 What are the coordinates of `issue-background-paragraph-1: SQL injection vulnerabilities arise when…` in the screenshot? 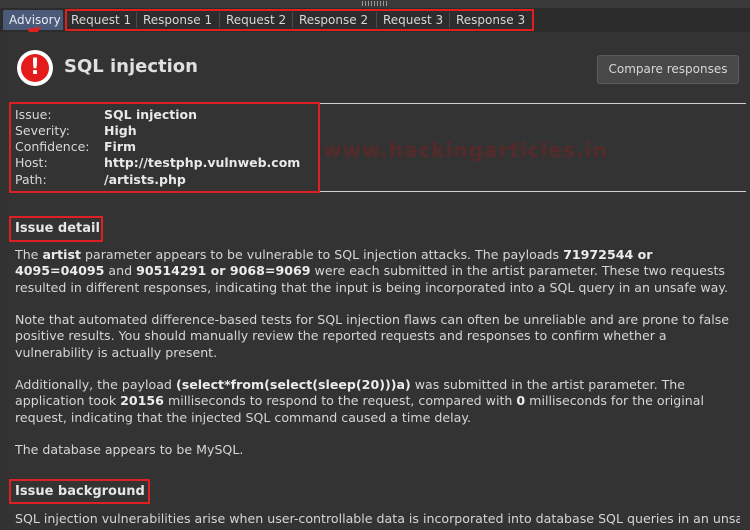 It's located at (377, 518).